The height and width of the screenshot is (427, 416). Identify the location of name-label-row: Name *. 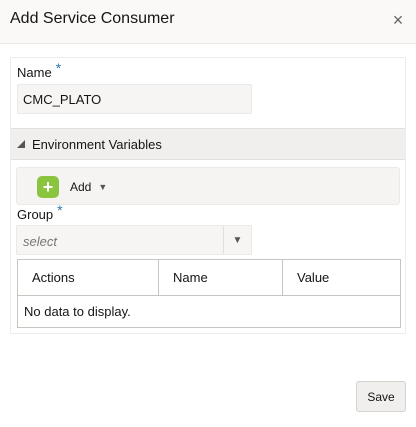
(39, 70).